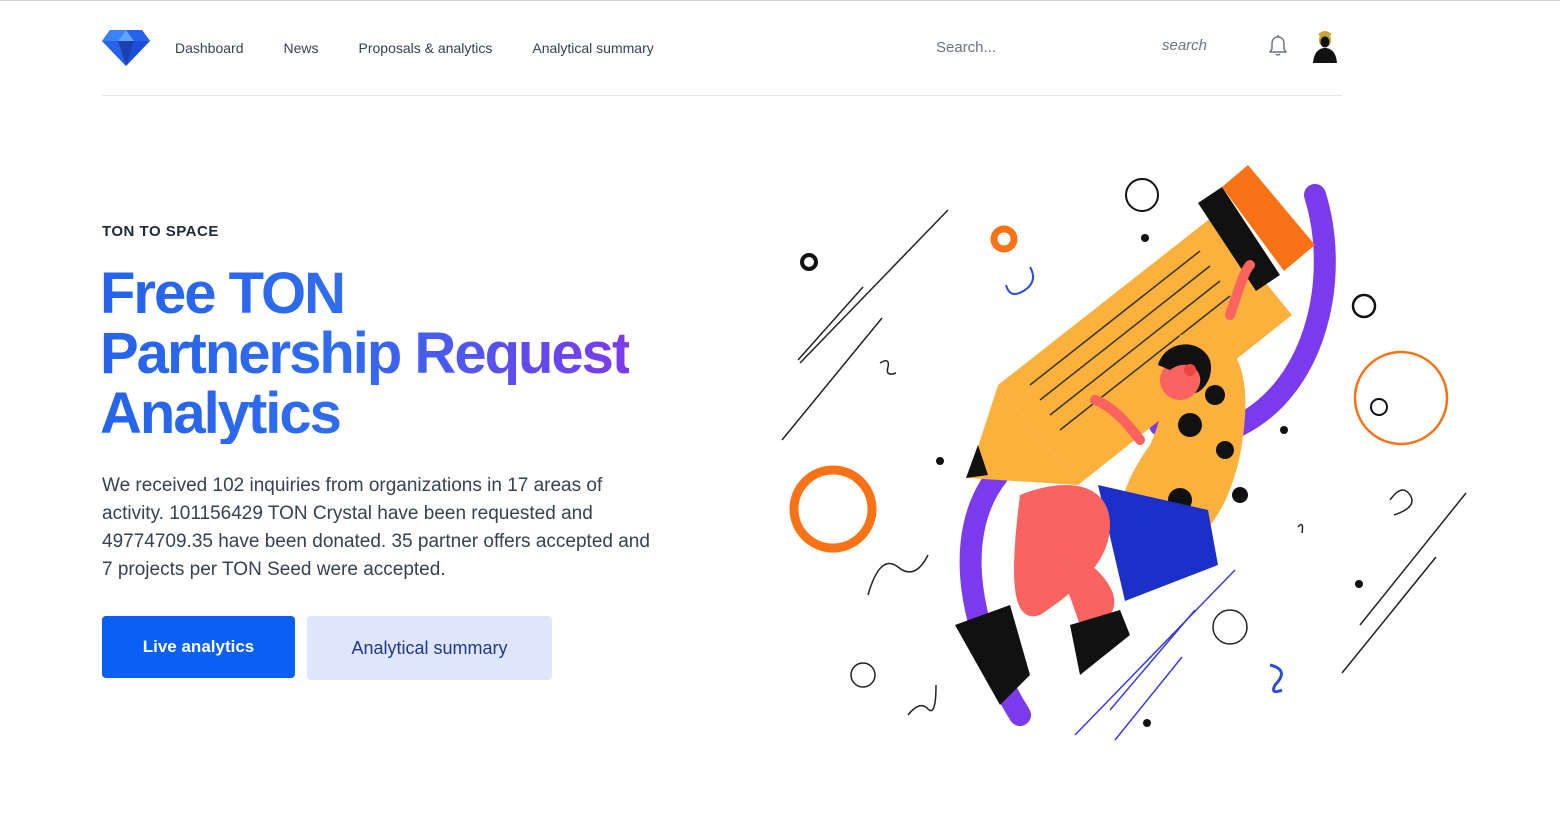 The height and width of the screenshot is (834, 1560). Describe the element at coordinates (126, 47) in the screenshot. I see `diamond-logo-icon` at that location.